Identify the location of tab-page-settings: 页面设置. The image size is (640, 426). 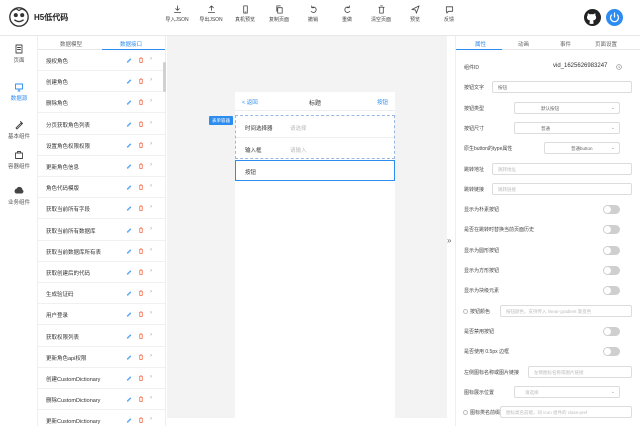
(606, 44).